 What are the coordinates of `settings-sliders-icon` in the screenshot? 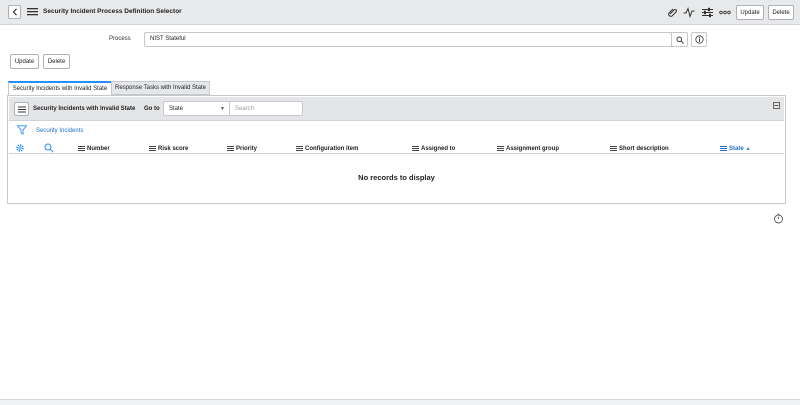 It's located at (707, 12).